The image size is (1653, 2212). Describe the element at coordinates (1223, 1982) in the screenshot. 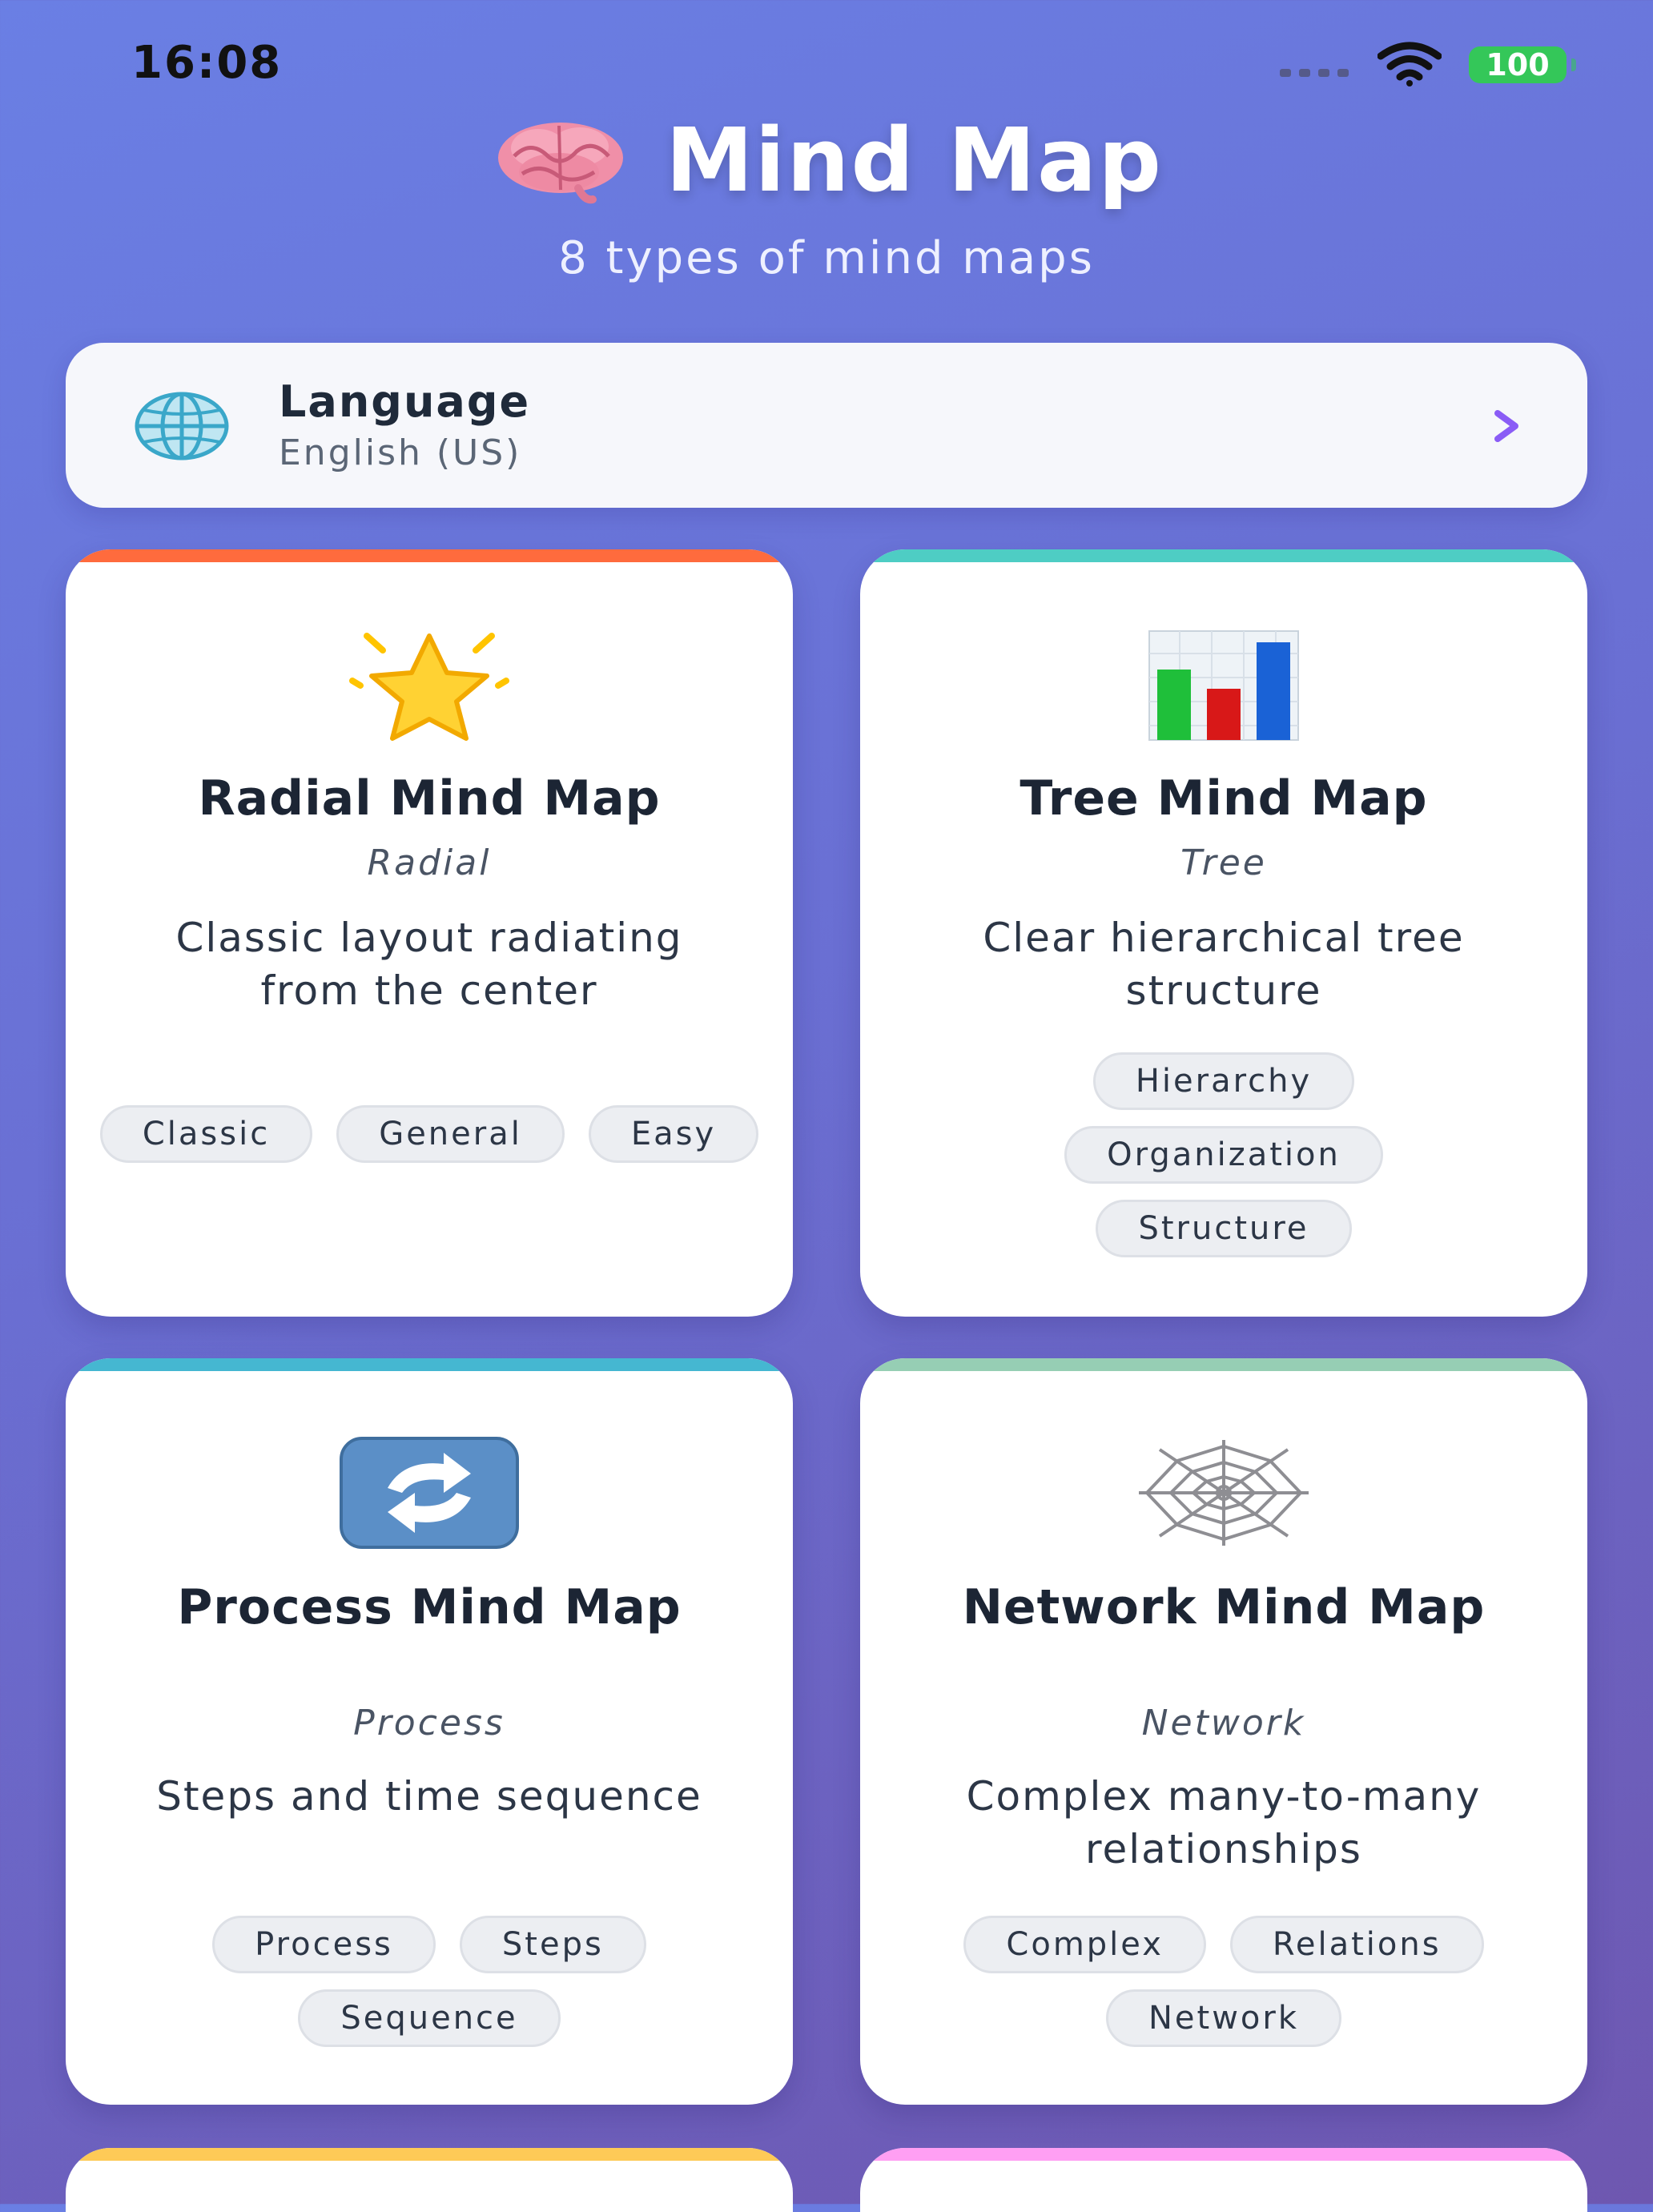

I see `card-tags: Complex Relations Network` at that location.